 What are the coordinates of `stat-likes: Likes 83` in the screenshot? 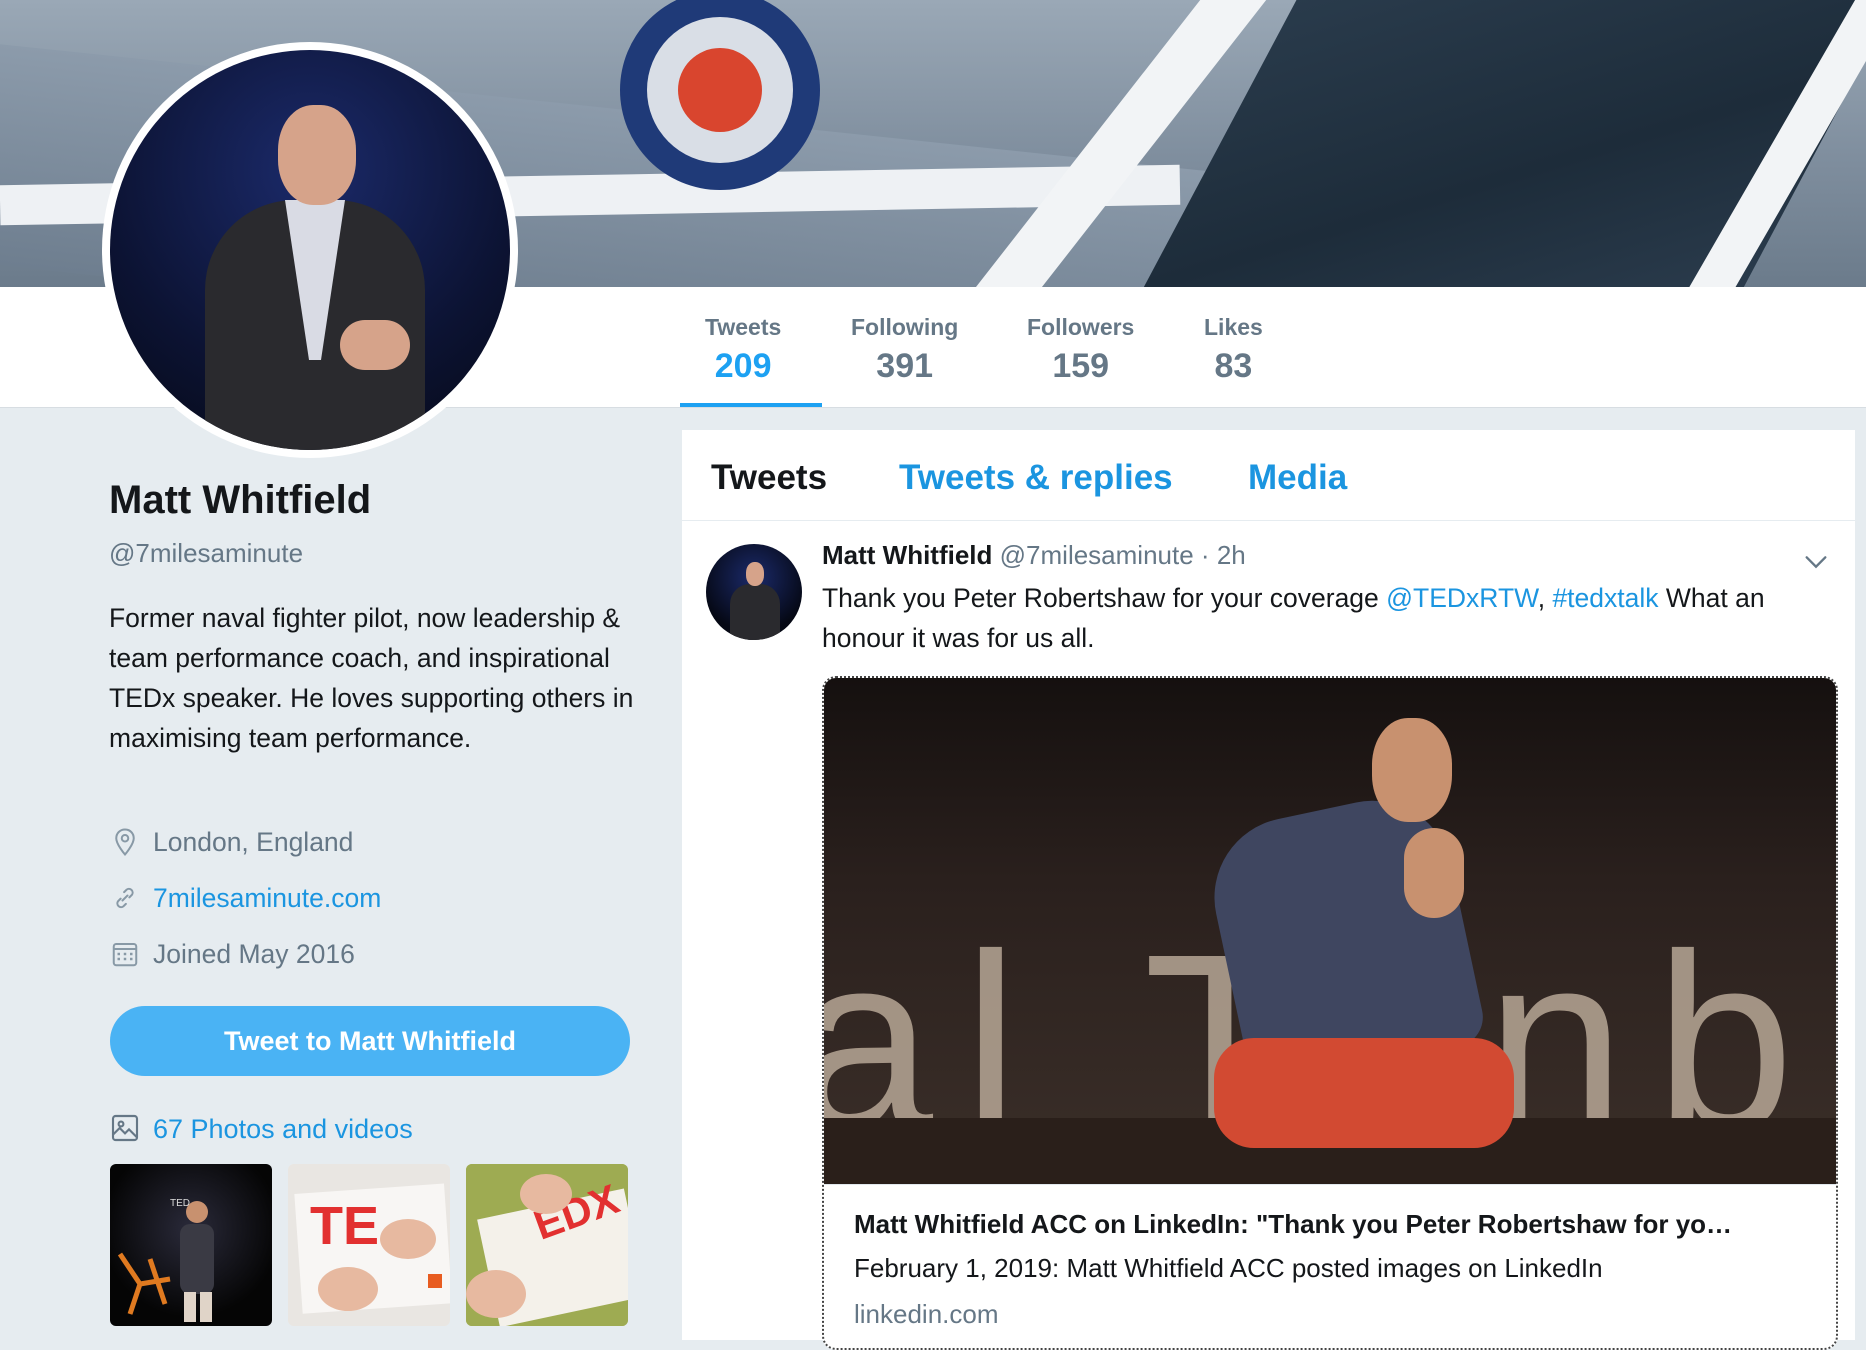 It's located at (1233, 350).